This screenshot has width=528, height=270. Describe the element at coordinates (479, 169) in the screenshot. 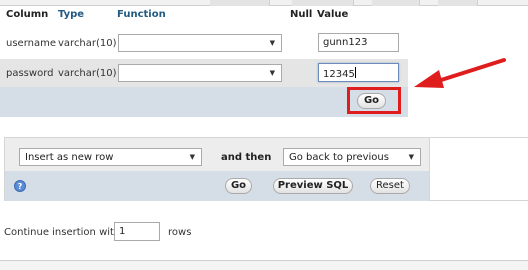

I see `panel-extension` at that location.